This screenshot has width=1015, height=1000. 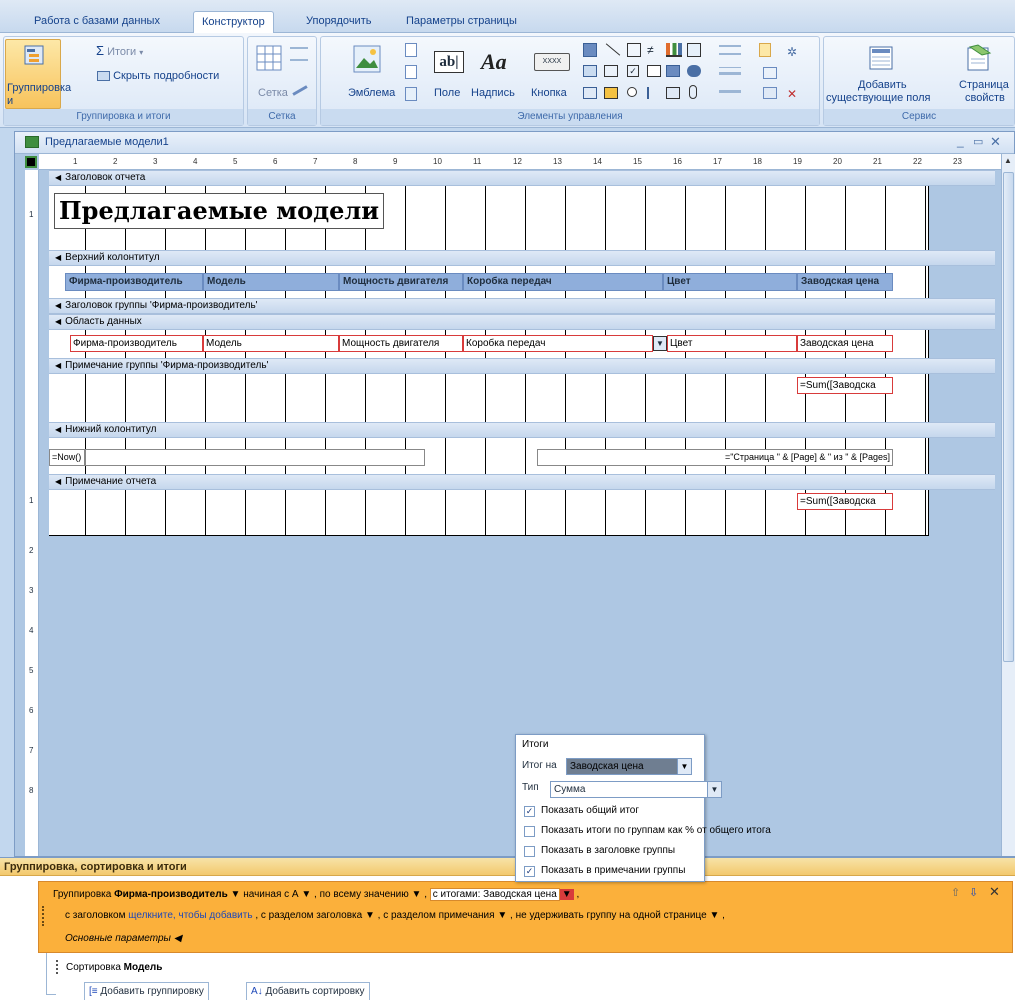 I want to click on attachment-icon, so click(x=693, y=92).